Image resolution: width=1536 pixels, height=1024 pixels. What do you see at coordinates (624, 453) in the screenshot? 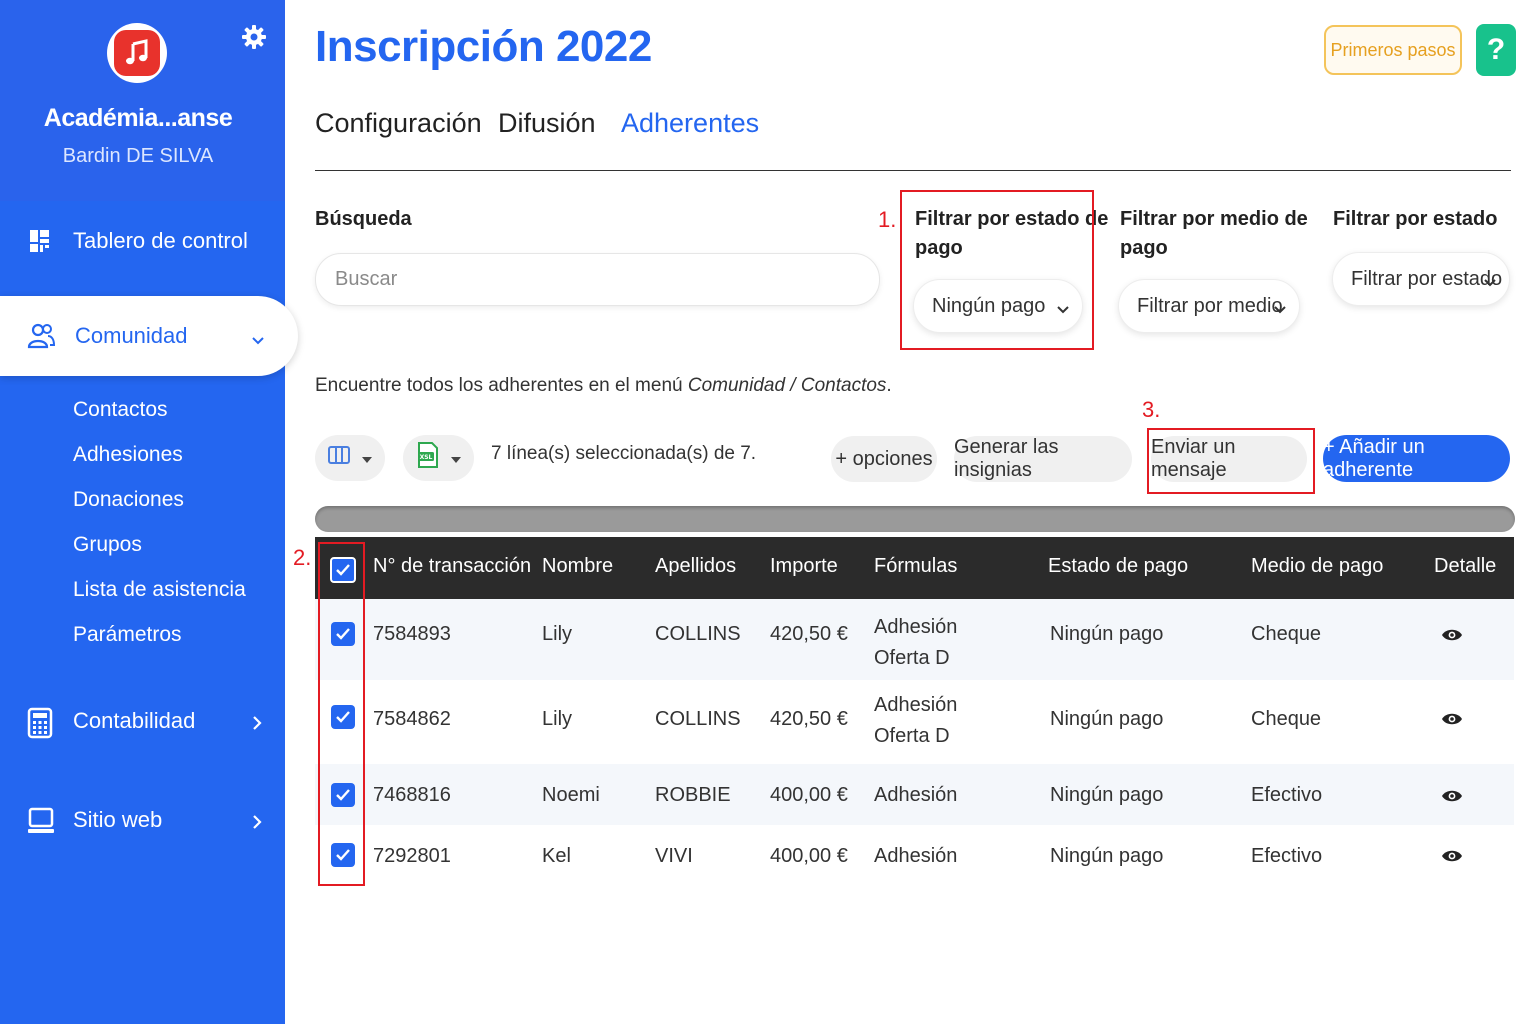
I see `selection-count: 7 línea(s) seleccionada(s) de 7.` at bounding box center [624, 453].